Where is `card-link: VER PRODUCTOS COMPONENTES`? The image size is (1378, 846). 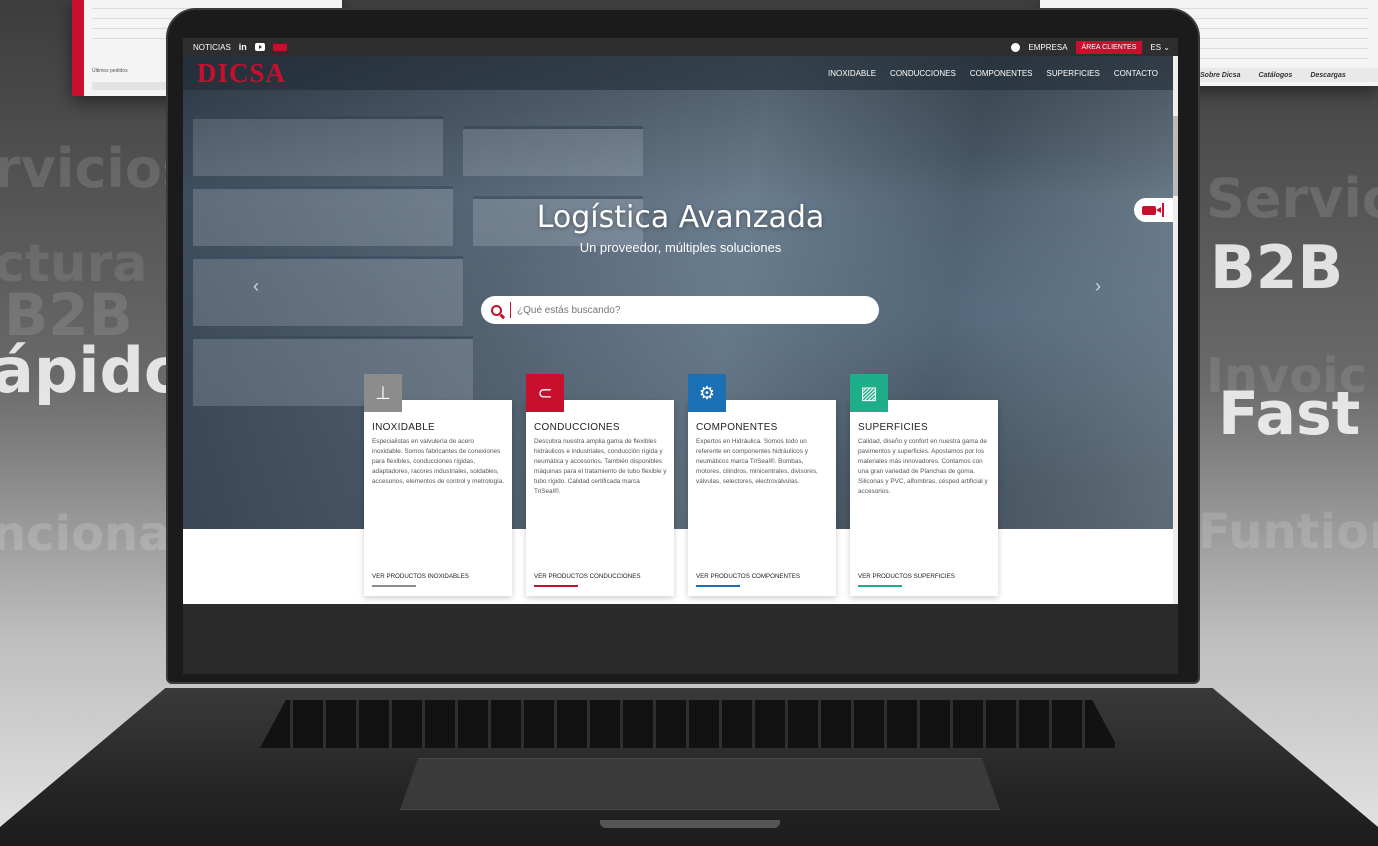 card-link: VER PRODUCTOS COMPONENTES is located at coordinates (748, 576).